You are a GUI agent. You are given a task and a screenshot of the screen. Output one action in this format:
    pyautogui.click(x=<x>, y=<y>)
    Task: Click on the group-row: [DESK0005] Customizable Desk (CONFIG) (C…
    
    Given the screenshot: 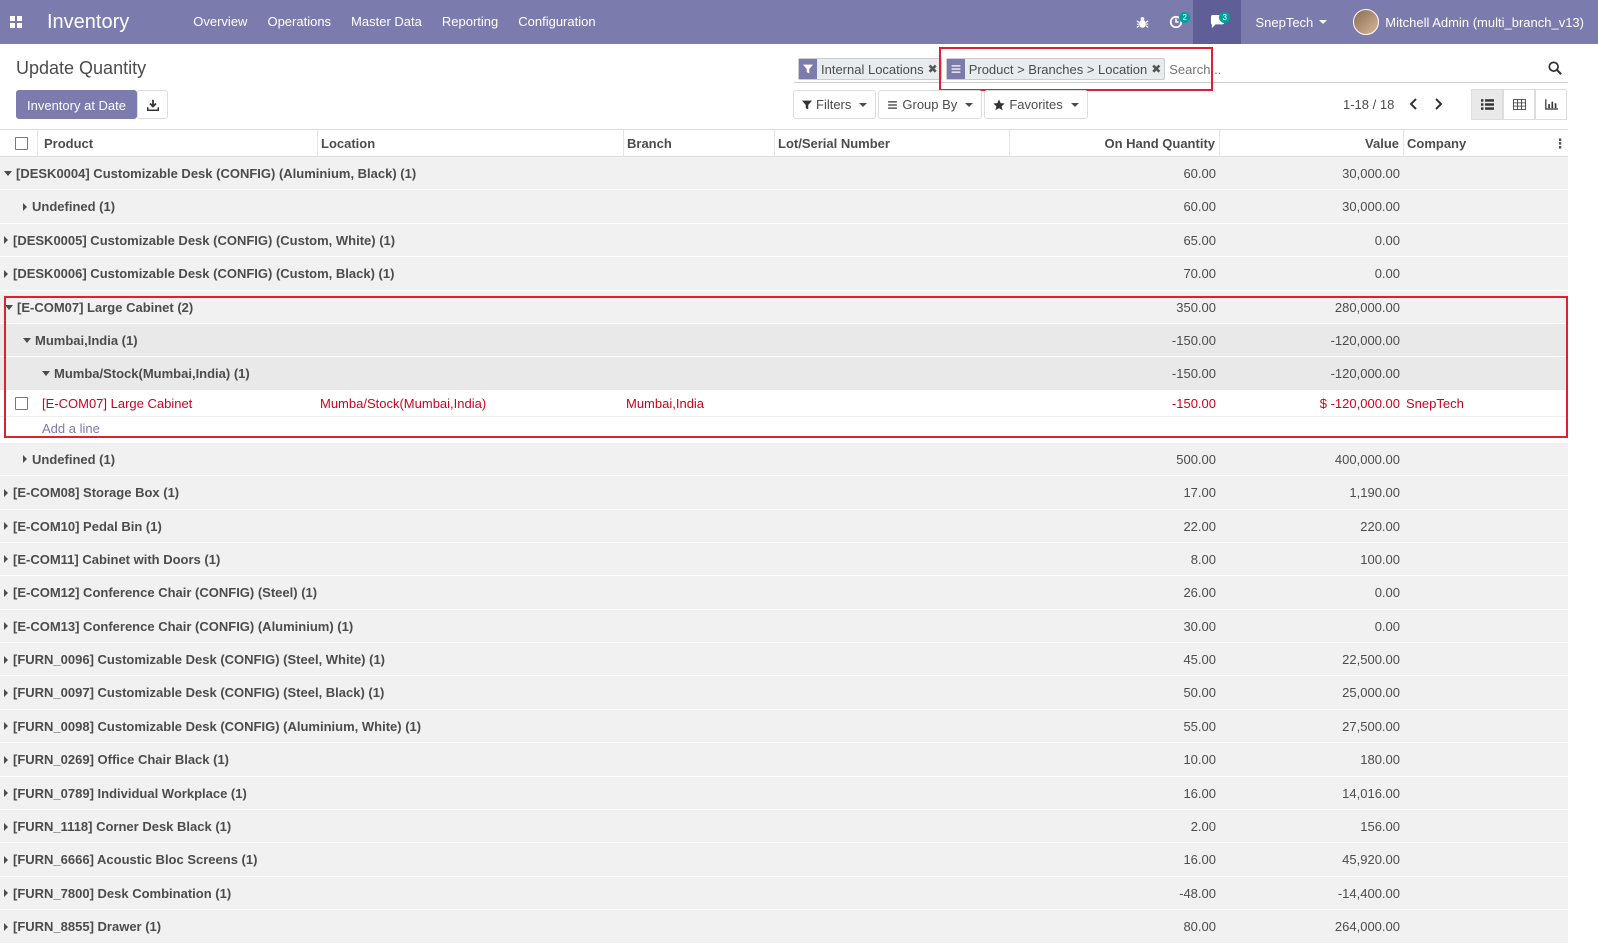 What is the action you would take?
    pyautogui.click(x=784, y=240)
    